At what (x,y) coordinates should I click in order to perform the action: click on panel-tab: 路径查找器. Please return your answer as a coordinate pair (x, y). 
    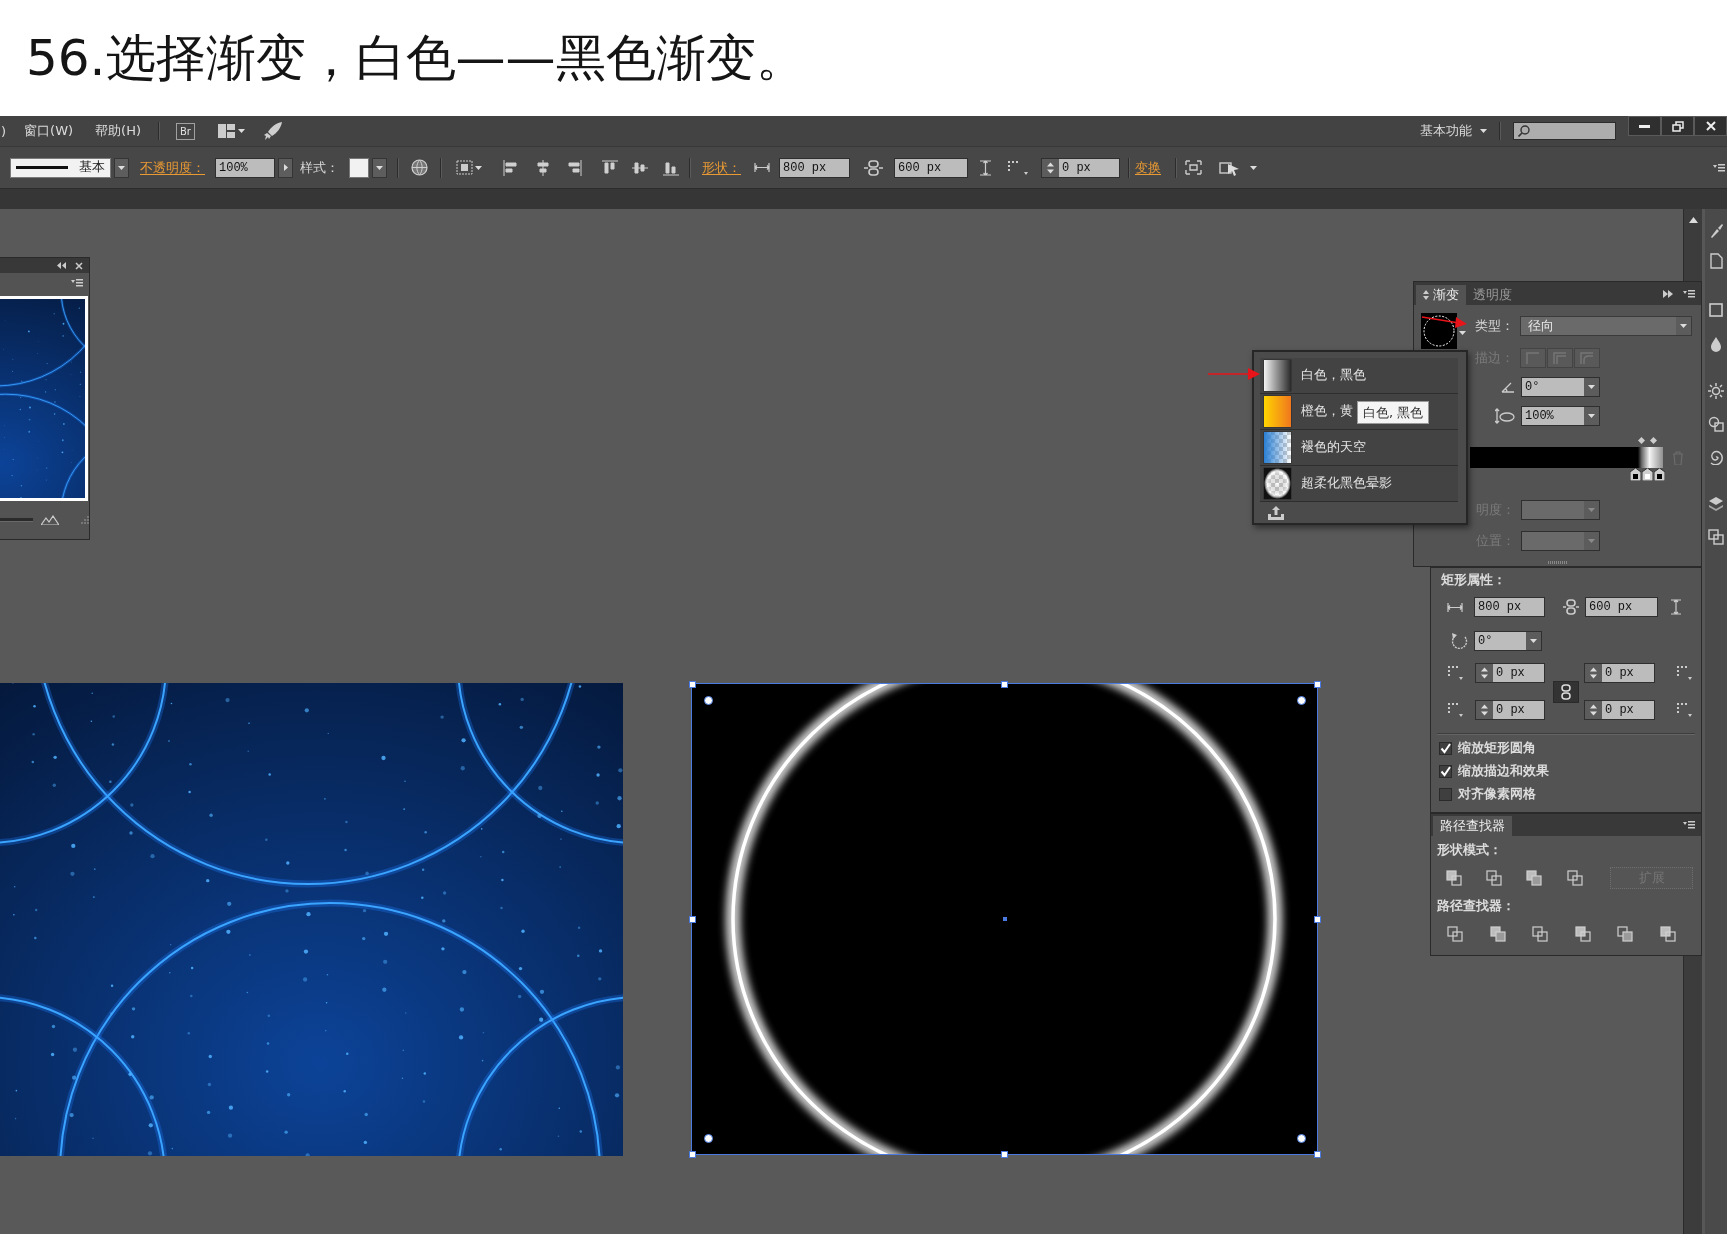
    Looking at the image, I should click on (1472, 826).